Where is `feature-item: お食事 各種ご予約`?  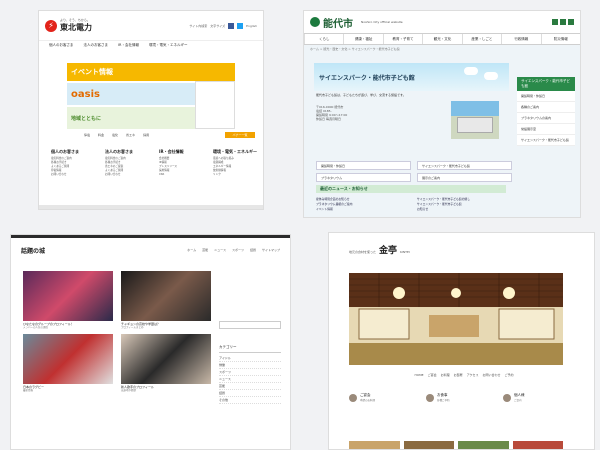 feature-item: お食事 各種ご予約 is located at coordinates (456, 398).